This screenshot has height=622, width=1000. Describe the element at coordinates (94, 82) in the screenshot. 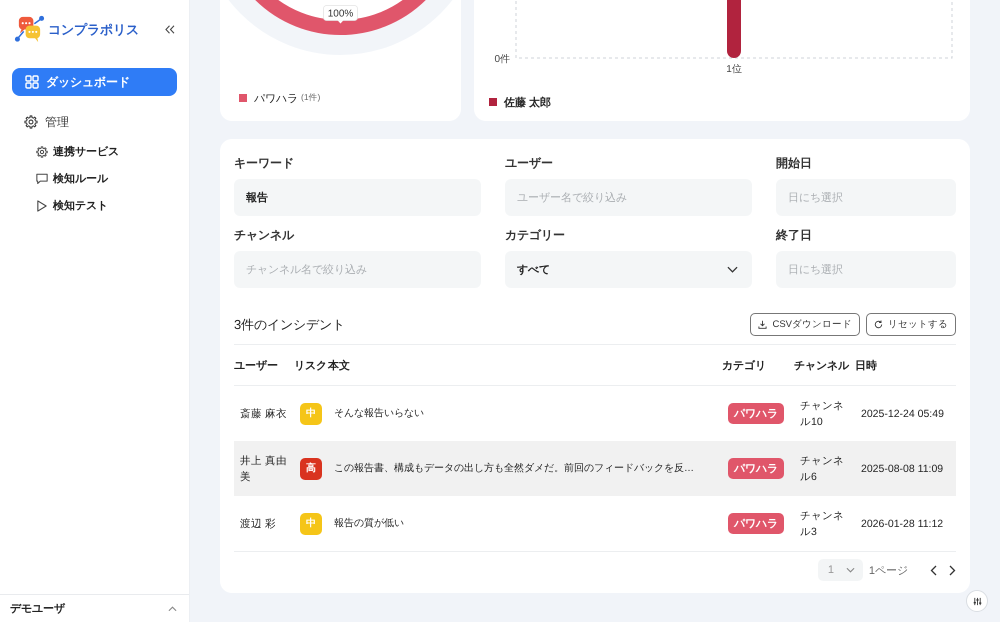

I see `nav-item: ダッシュボード` at that location.